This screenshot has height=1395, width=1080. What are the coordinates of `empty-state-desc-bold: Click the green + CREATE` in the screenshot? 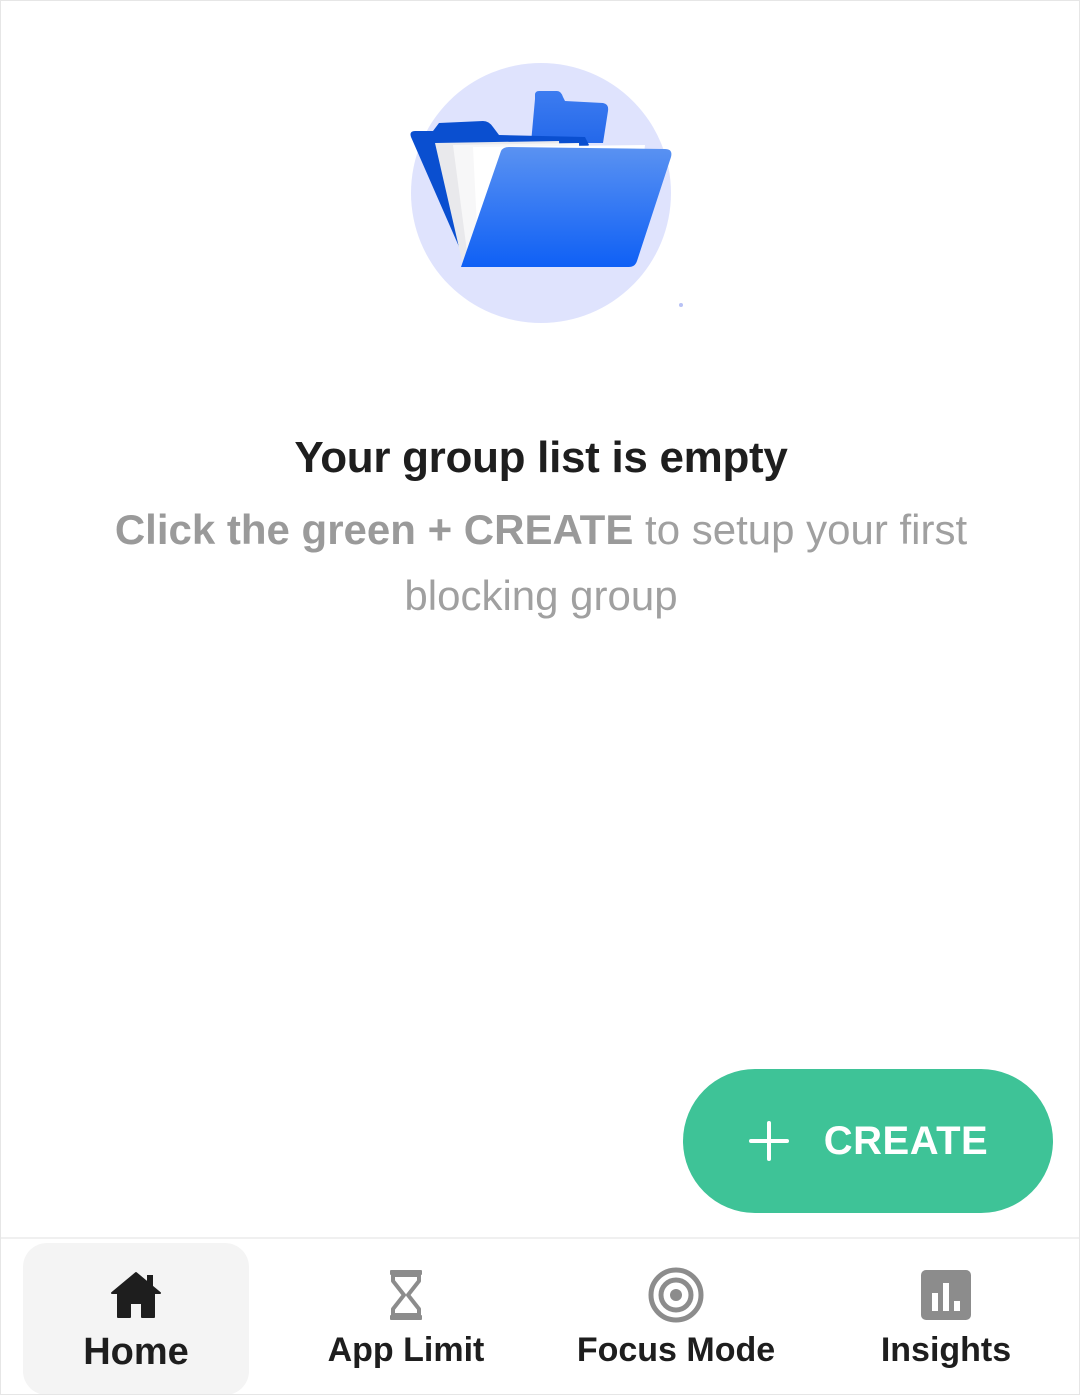 It's located at (374, 529).